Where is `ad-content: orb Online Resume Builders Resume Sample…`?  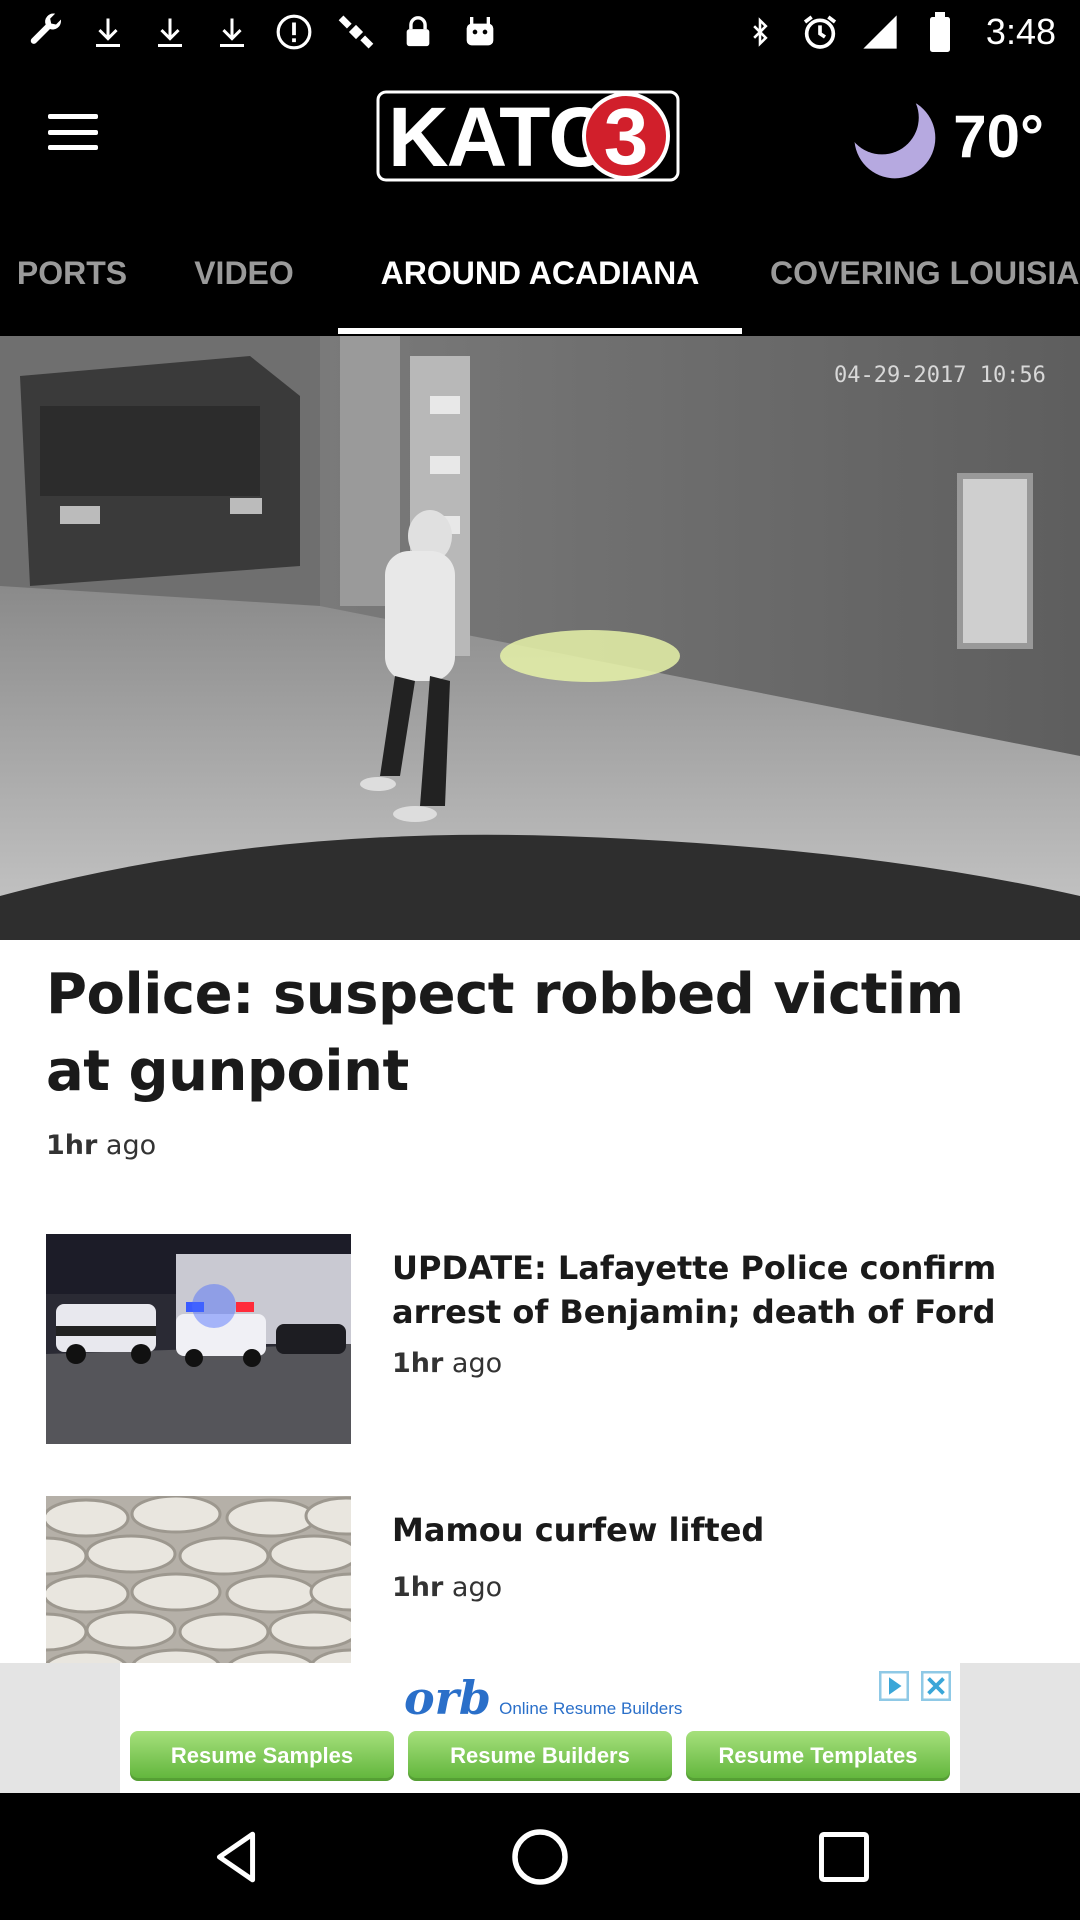
ad-content: orb Online Resume Builders Resume Sample… is located at coordinates (540, 1728).